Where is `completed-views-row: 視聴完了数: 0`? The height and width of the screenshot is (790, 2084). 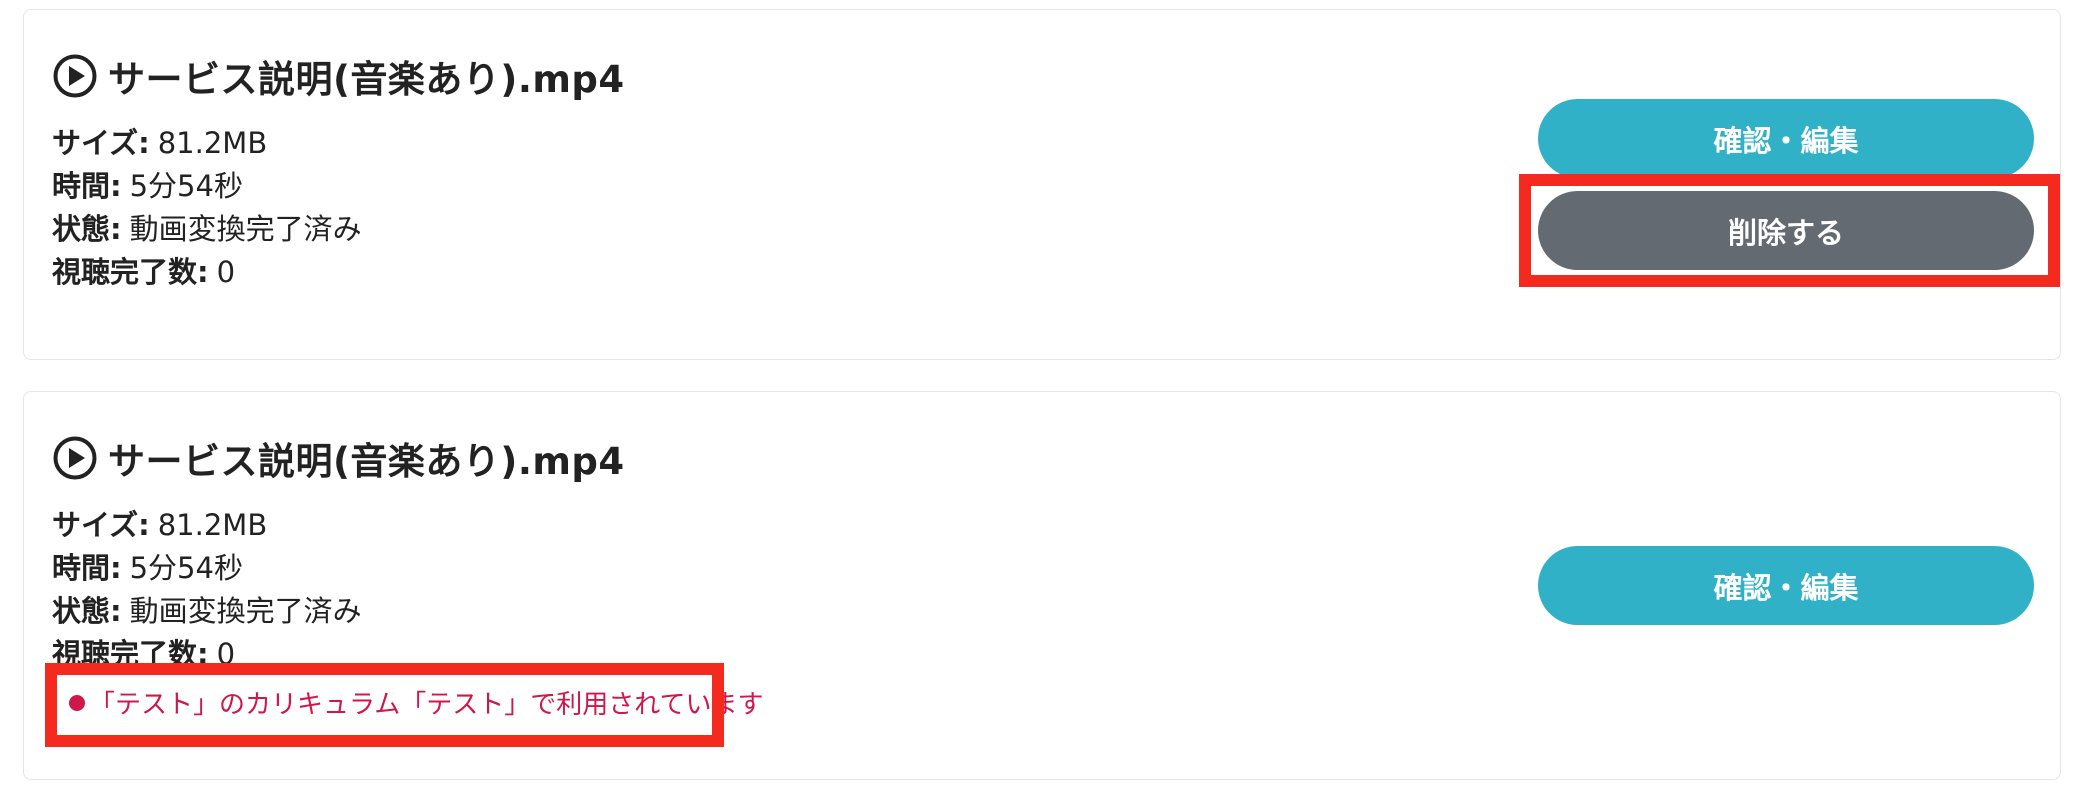
completed-views-row: 視聴完了数: 0 is located at coordinates (207, 272).